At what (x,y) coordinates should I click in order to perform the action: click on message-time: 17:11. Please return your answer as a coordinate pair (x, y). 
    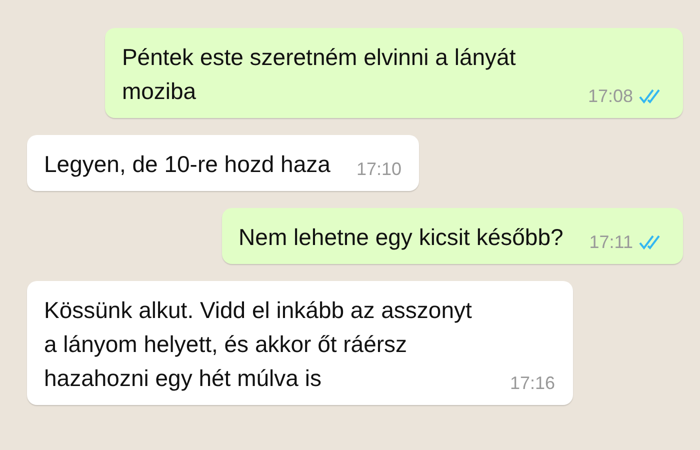
    Looking at the image, I should click on (611, 242).